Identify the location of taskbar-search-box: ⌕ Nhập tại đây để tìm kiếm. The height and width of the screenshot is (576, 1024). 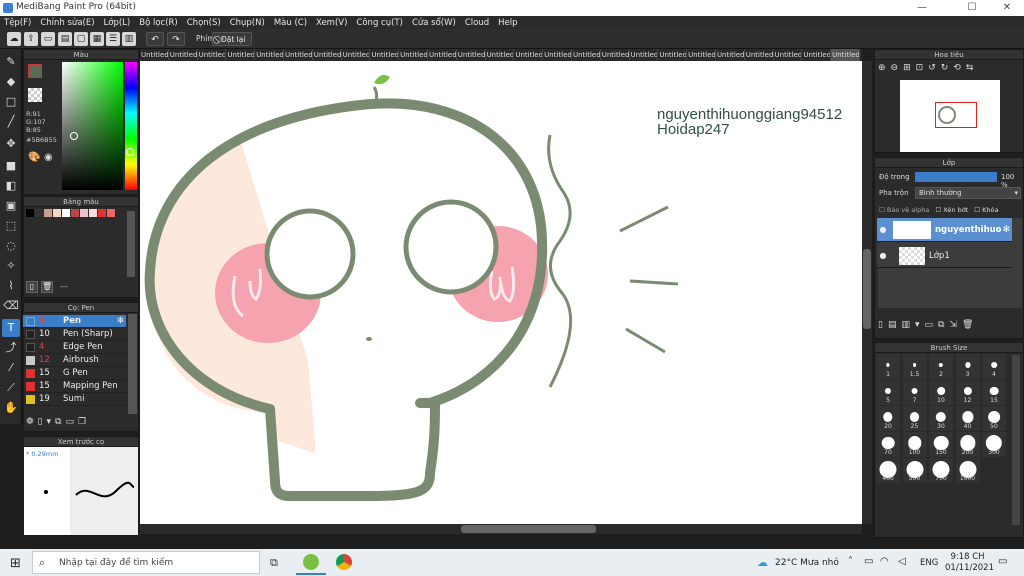
(146, 562).